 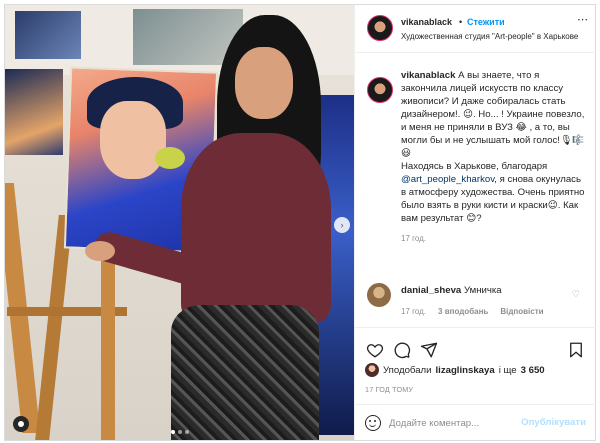 I want to click on portrait-face, so click(x=133, y=140).